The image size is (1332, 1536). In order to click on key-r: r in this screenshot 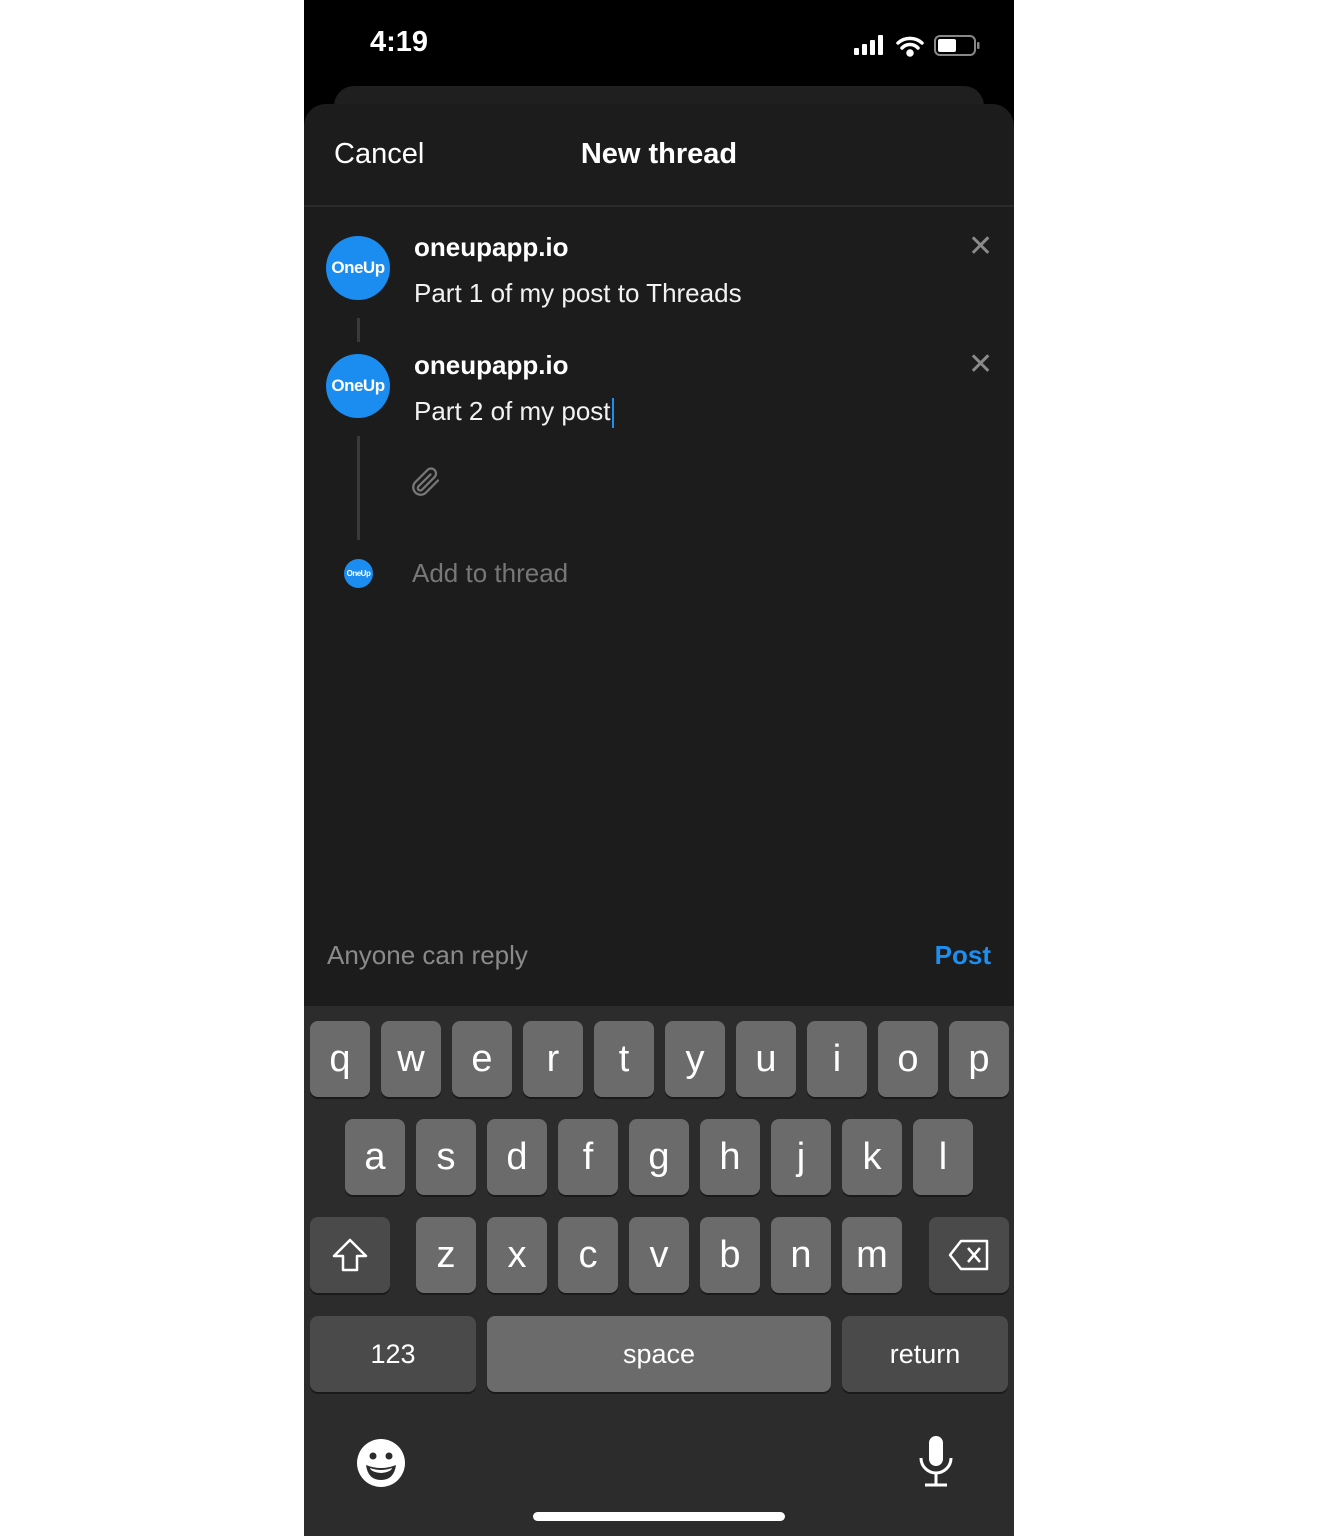, I will do `click(553, 1059)`.